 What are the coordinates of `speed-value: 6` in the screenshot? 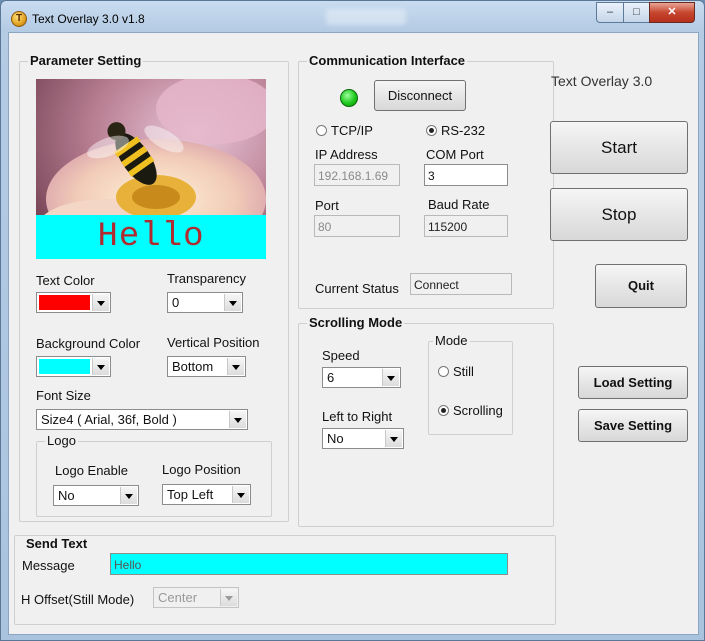 It's located at (331, 377).